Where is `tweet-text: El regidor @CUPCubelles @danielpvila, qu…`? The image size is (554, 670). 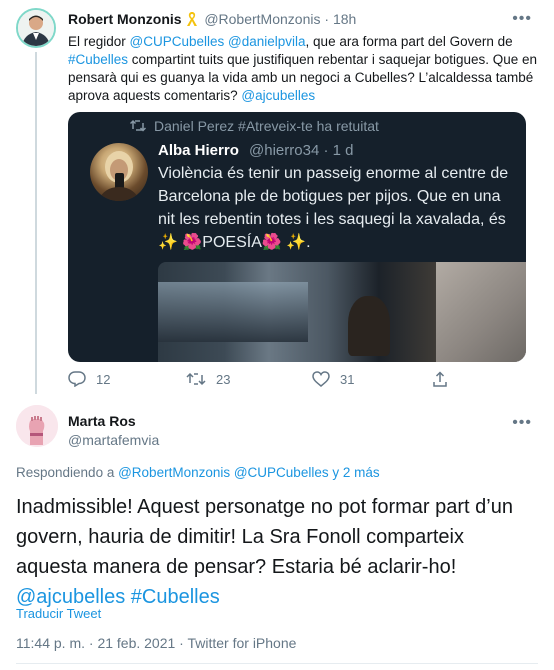 tweet-text: El regidor @CUPCubelles @danielpvila, qu… is located at coordinates (304, 69).